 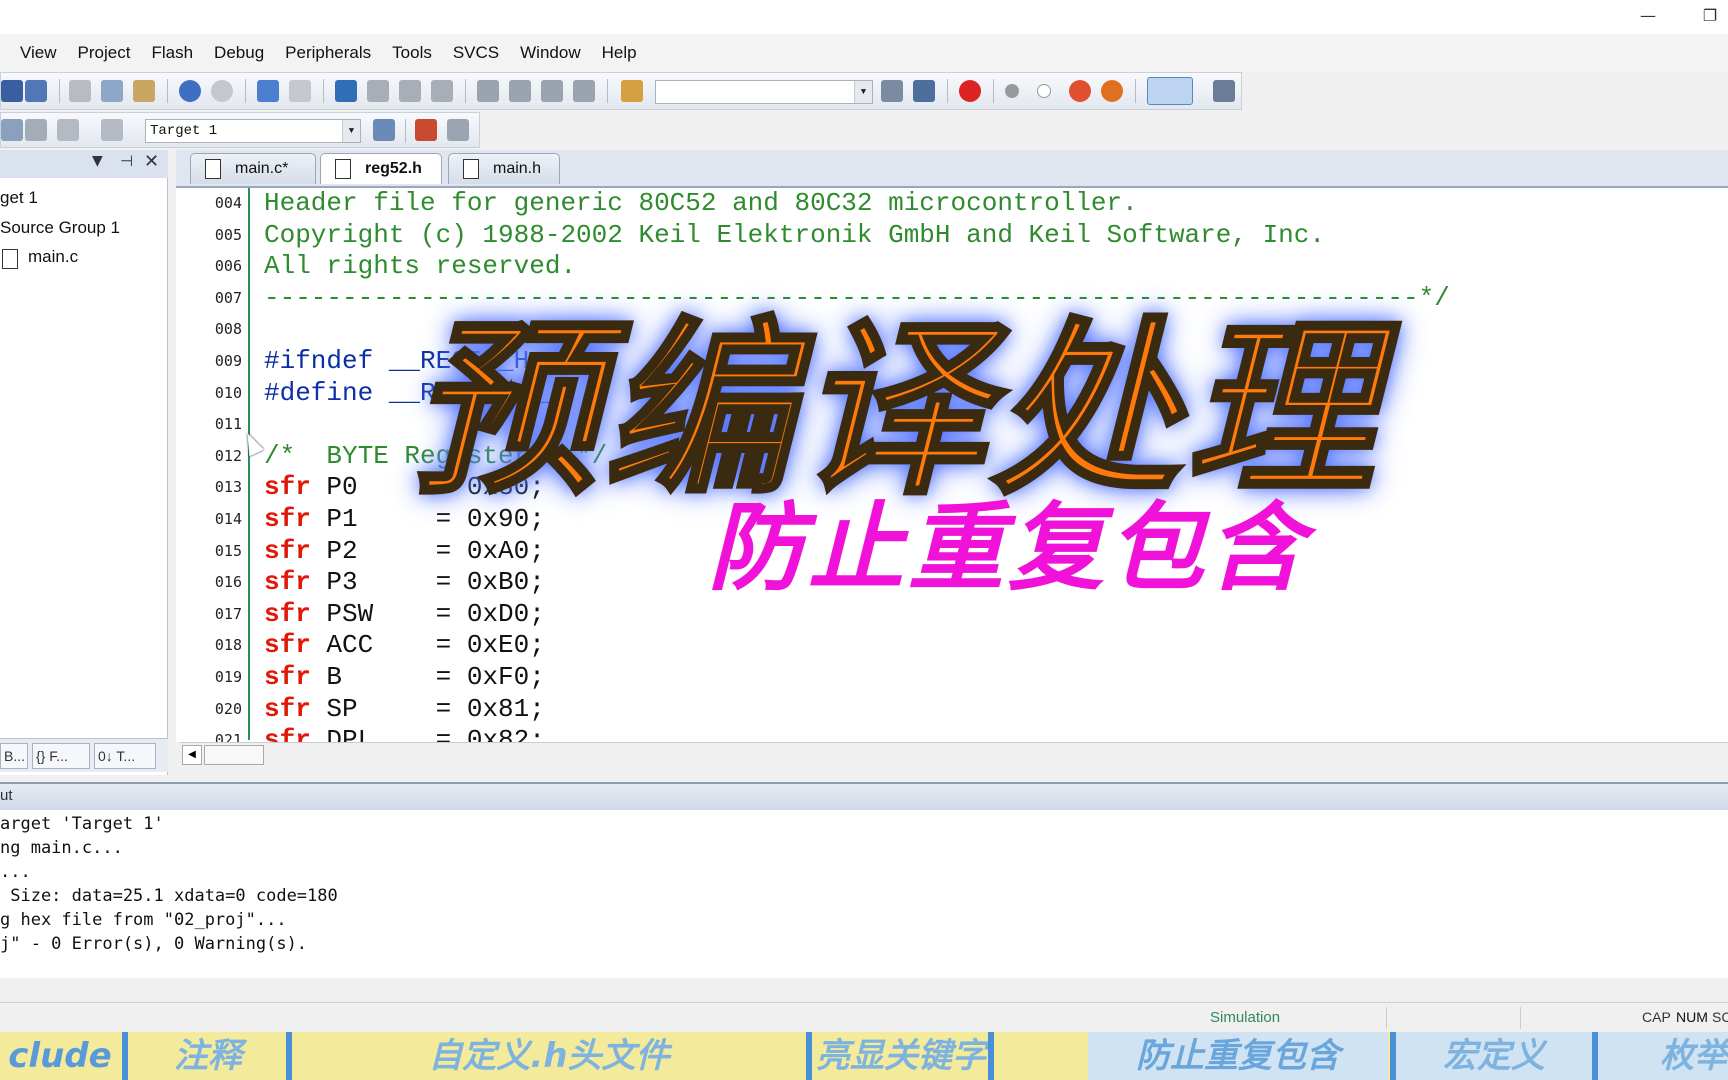 I want to click on scroll-left-icon: ◀, so click(x=192, y=755).